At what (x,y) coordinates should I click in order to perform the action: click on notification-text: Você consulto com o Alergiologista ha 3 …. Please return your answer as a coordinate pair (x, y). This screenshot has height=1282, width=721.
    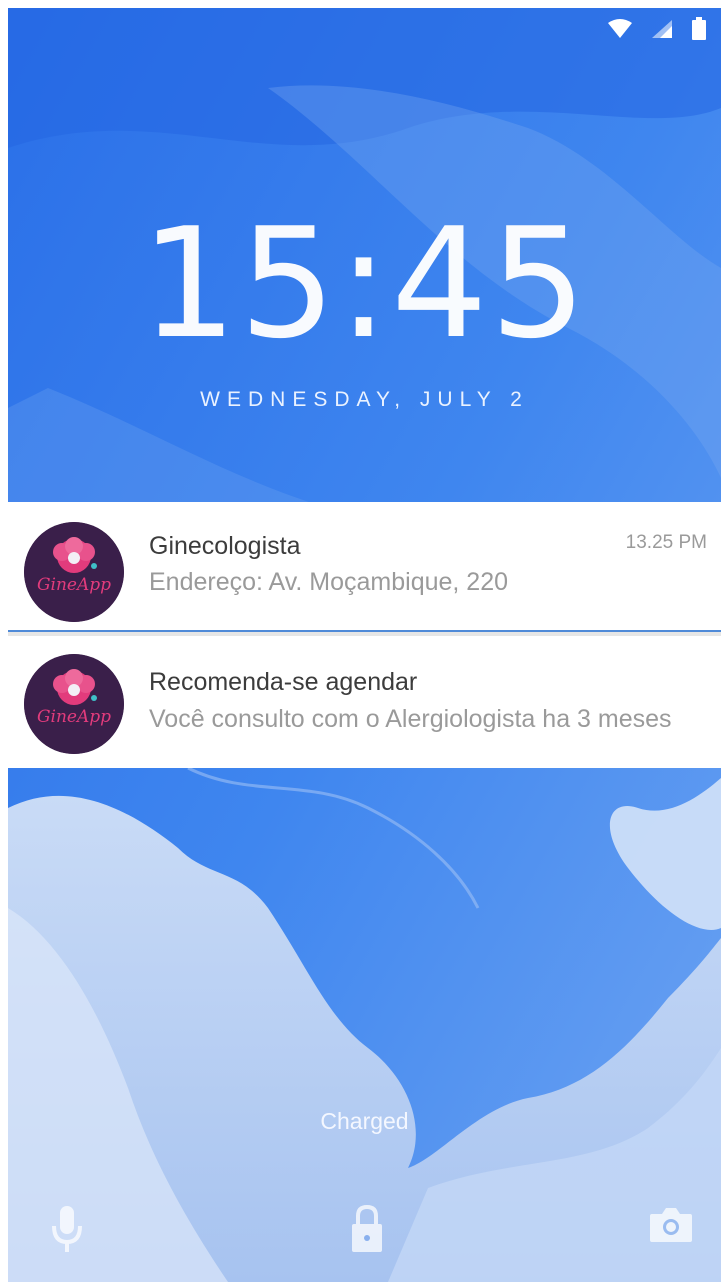
    Looking at the image, I should click on (410, 719).